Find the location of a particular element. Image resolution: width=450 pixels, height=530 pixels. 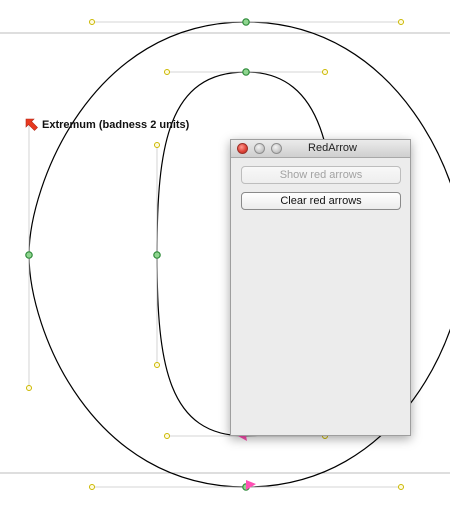

annotation-label: Extremum (badness 2 units) is located at coordinates (116, 125).